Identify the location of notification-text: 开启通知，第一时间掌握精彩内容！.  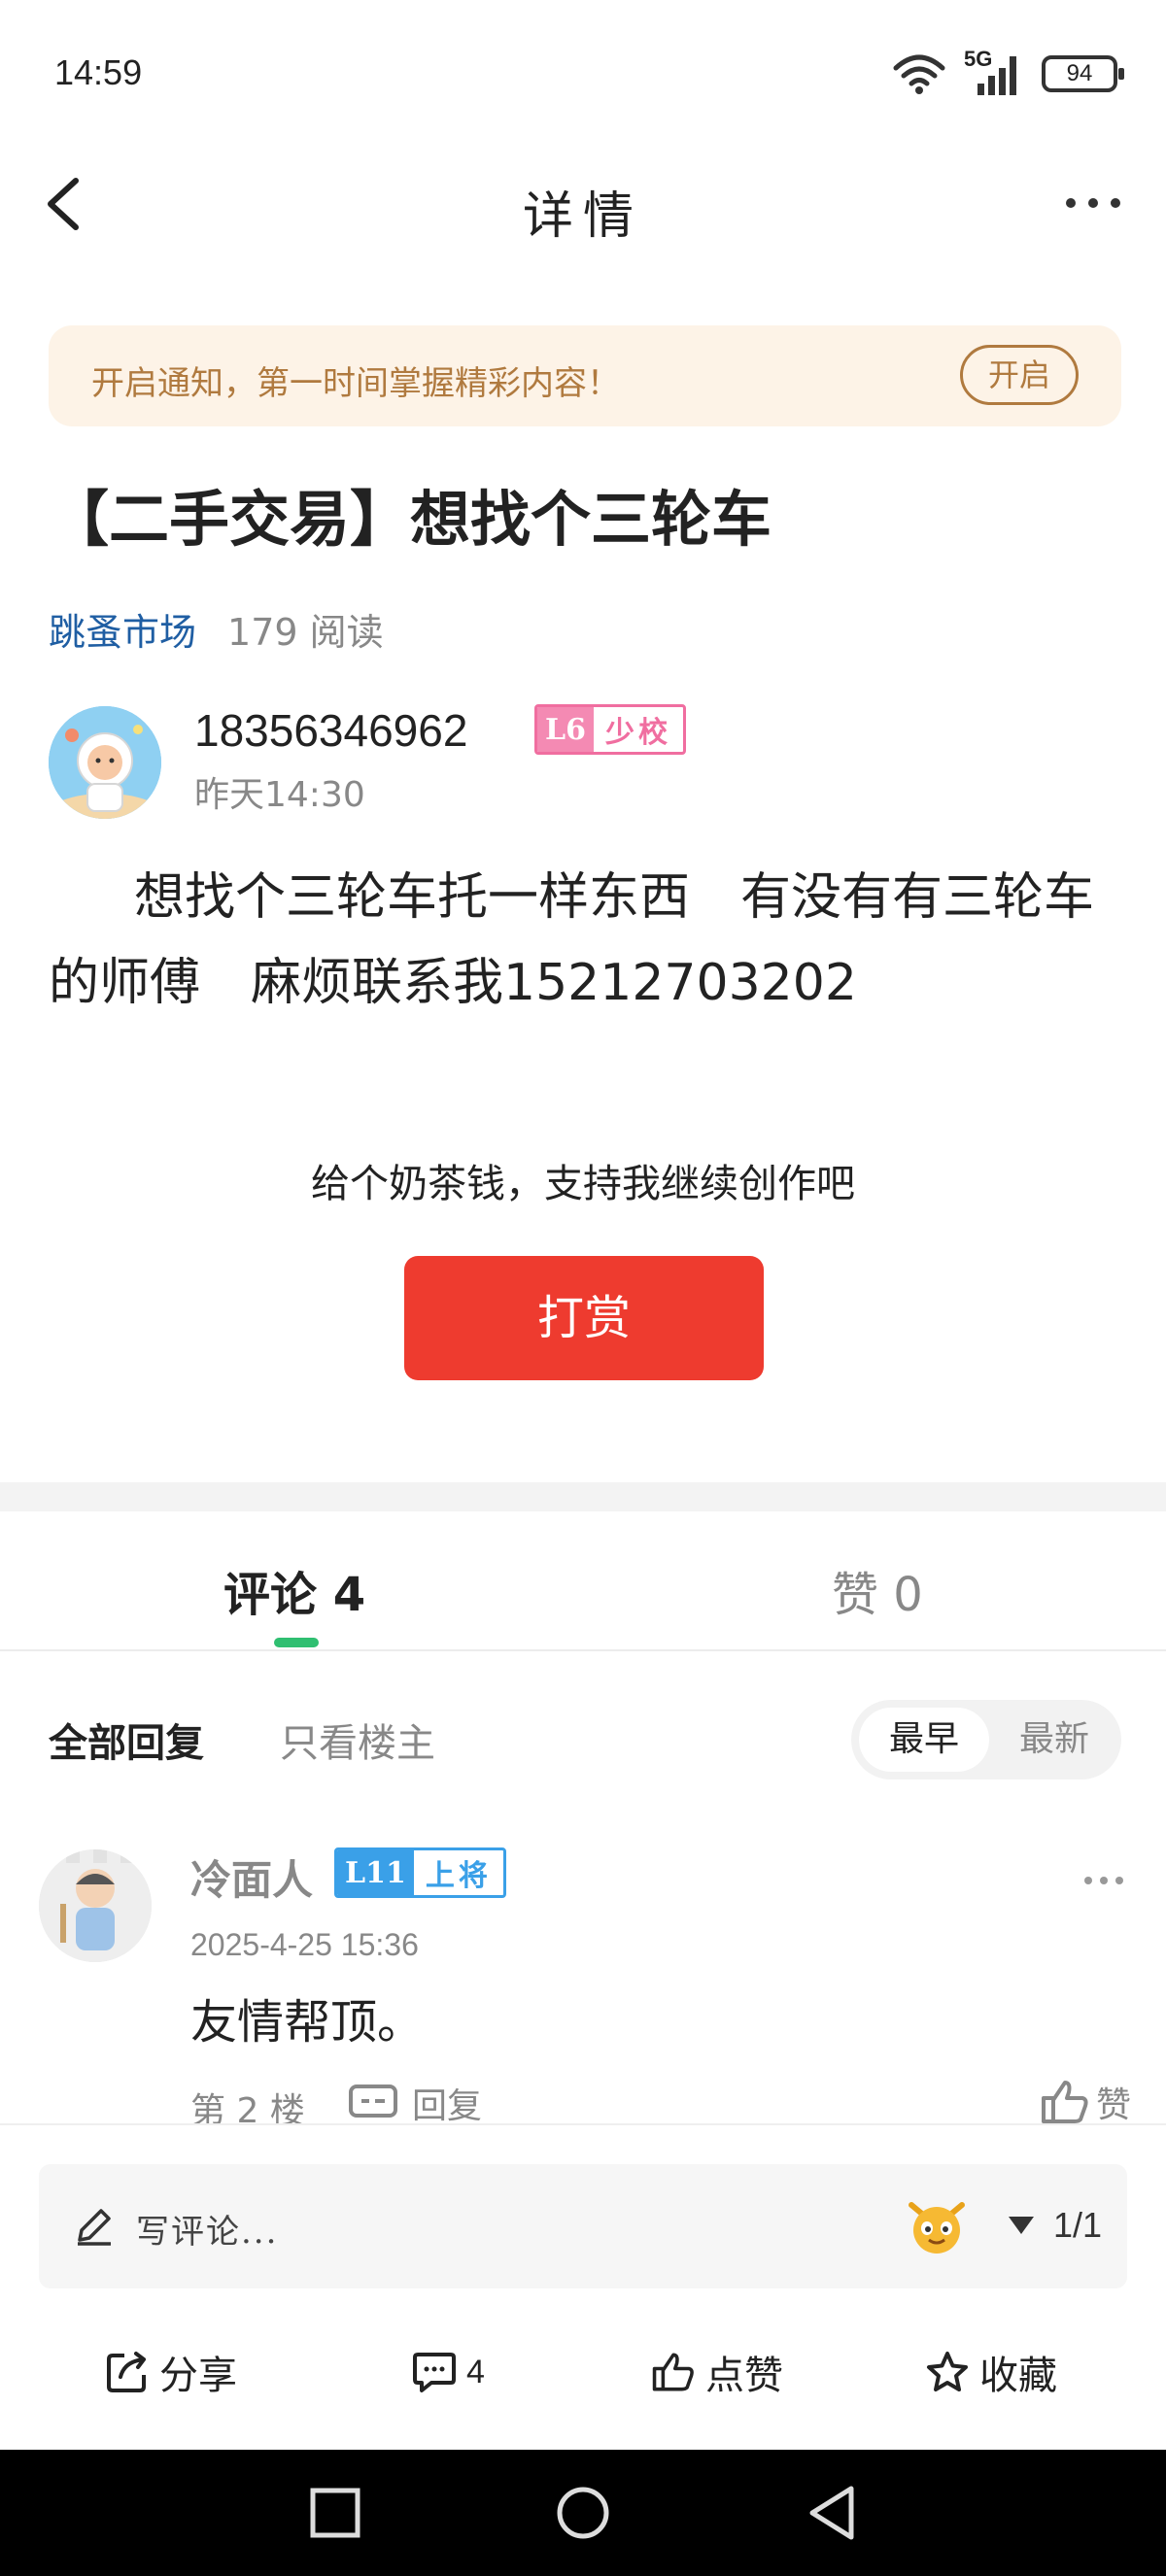
(355, 383).